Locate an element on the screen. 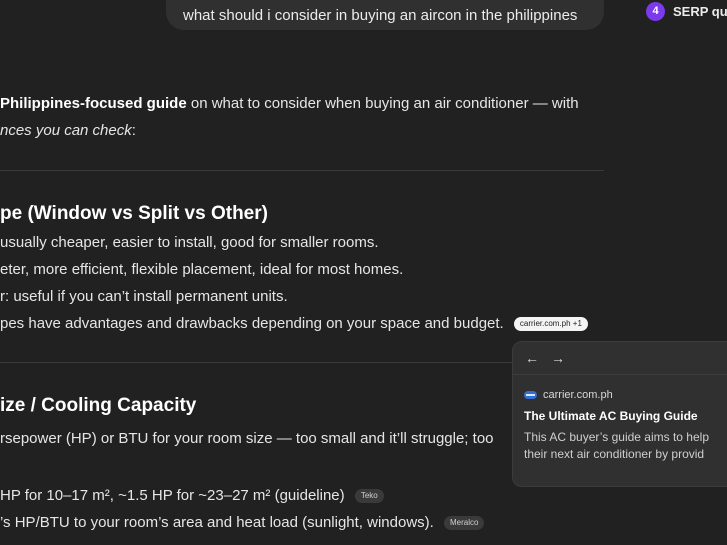 The height and width of the screenshot is (545, 727). citation-chip-teko: Teko is located at coordinates (369, 496).